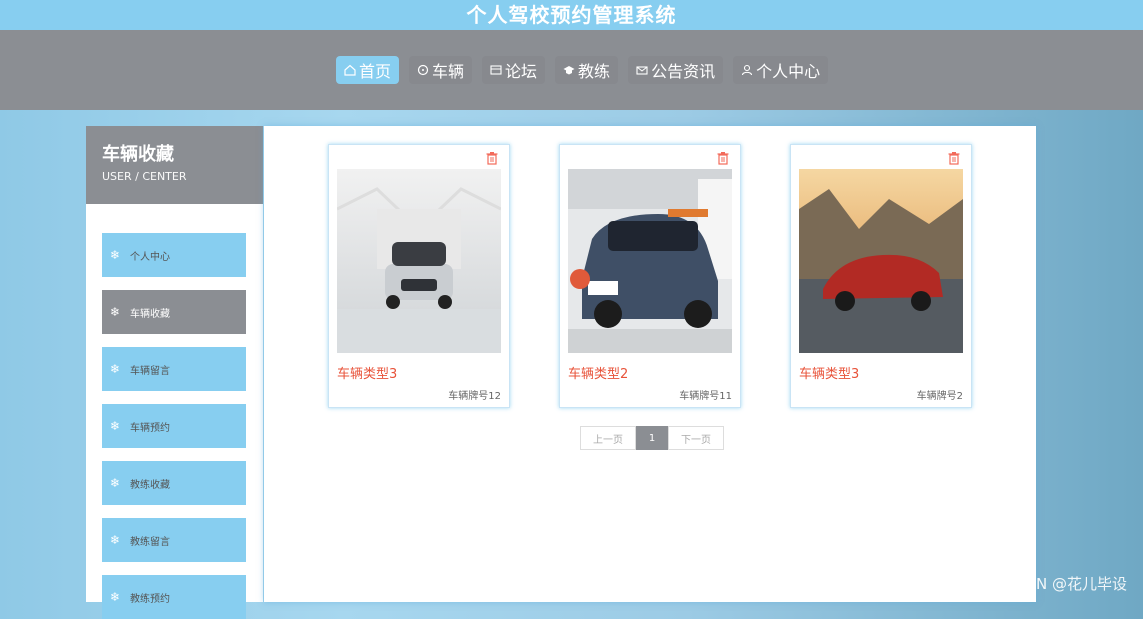  What do you see at coordinates (174, 255) in the screenshot?
I see `sidebar-item-profile: ❄ 个人中心` at bounding box center [174, 255].